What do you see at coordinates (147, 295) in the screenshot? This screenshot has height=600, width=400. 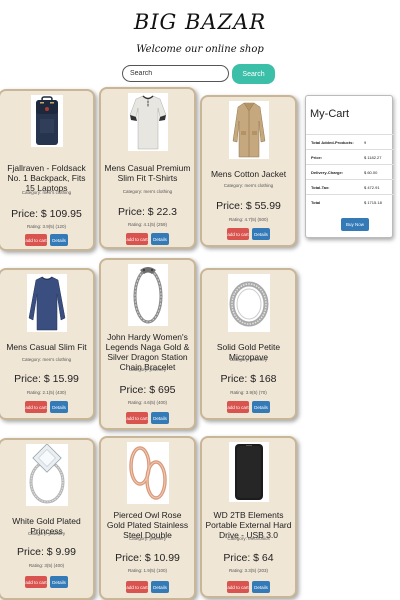 I see `bracelet-image` at bounding box center [147, 295].